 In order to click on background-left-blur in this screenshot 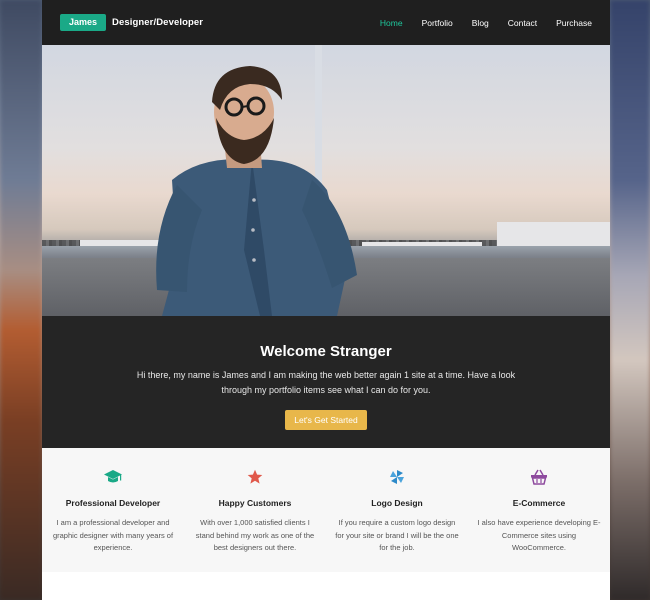, I will do `click(21, 300)`.